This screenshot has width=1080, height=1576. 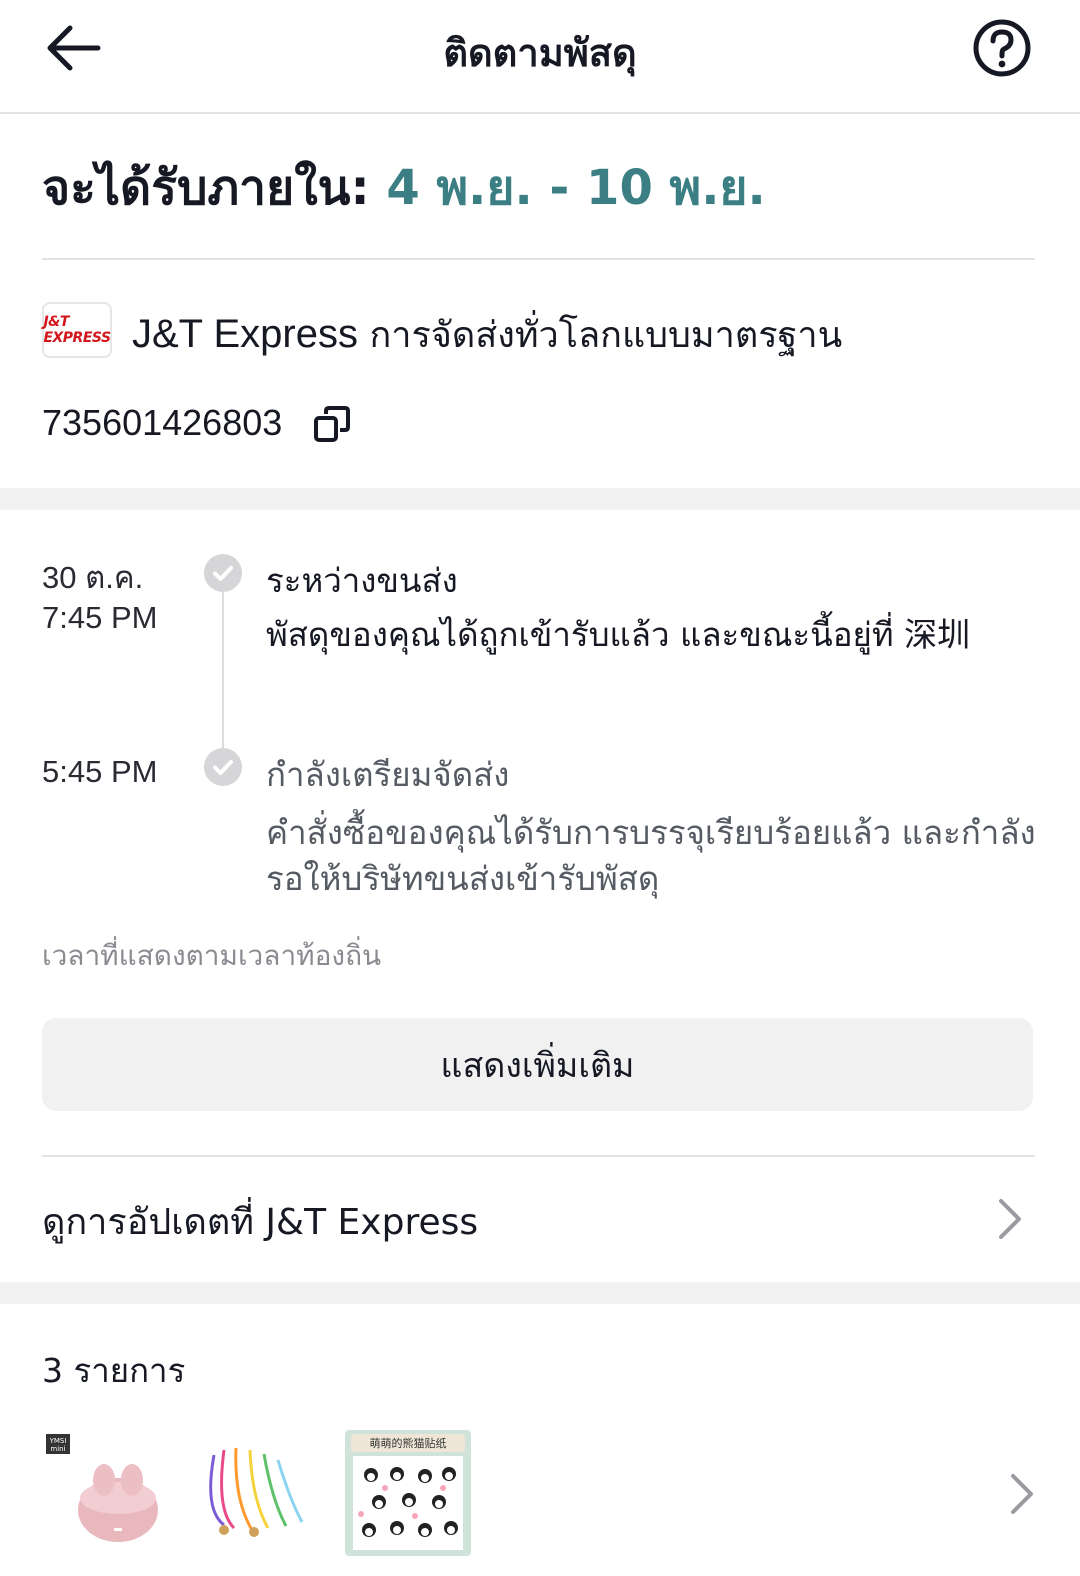 I want to click on show-more-button: แสดงเพิ่มเติม, so click(x=537, y=1064).